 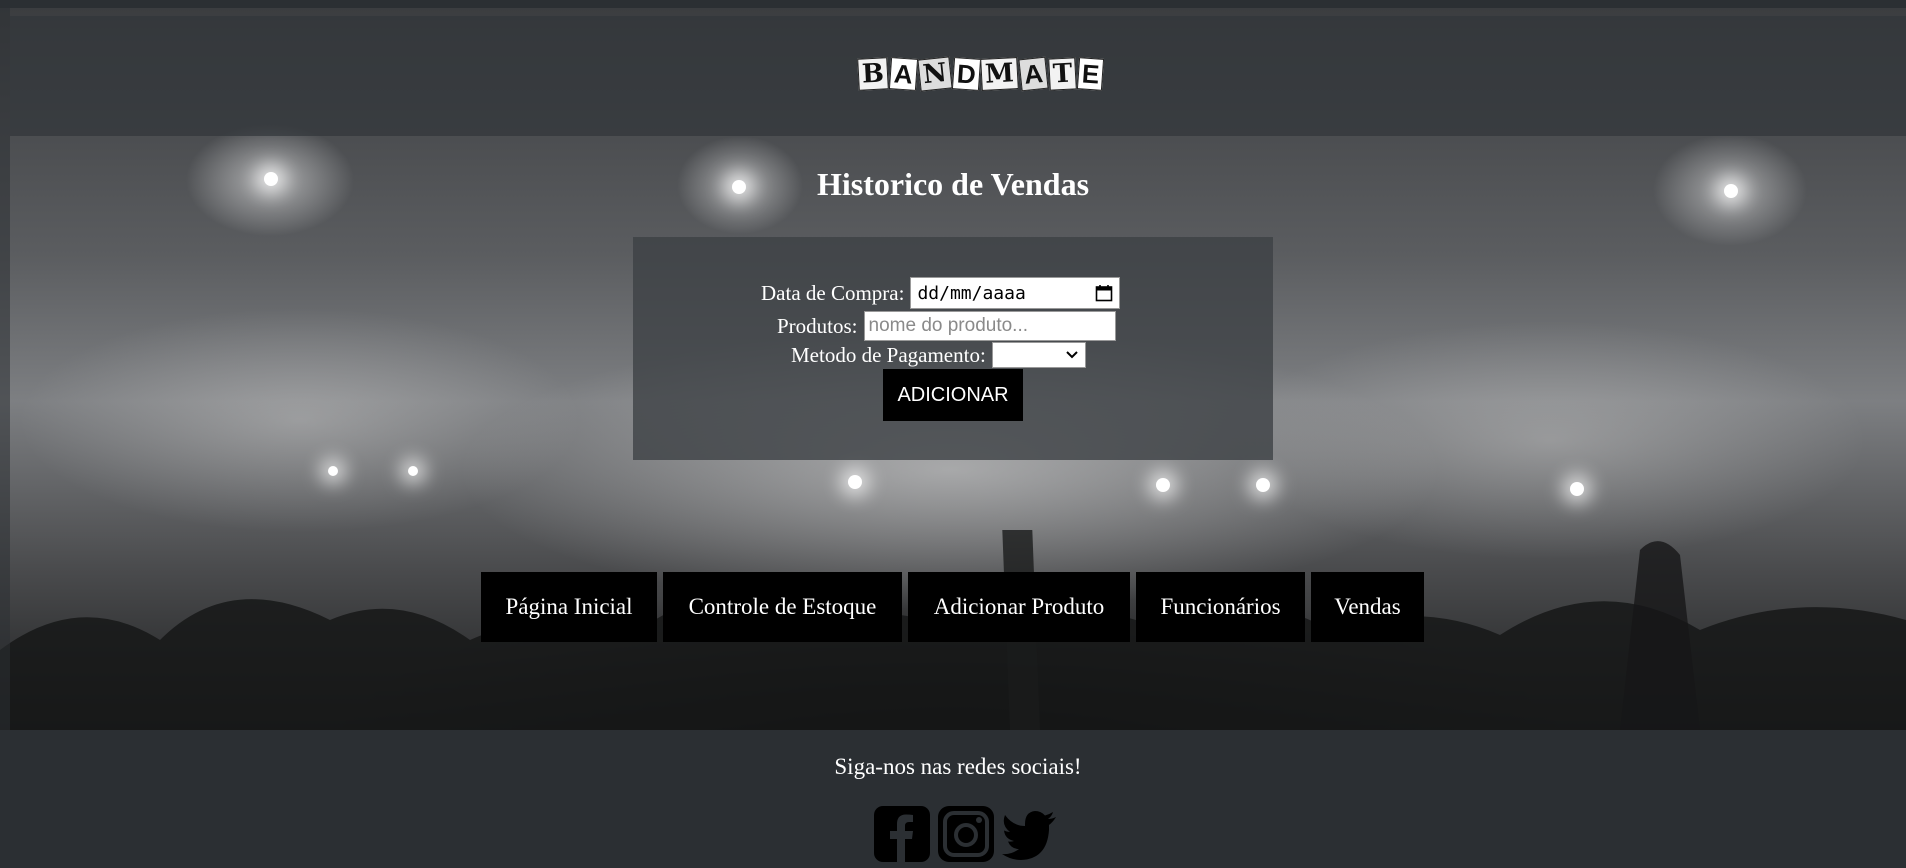 I want to click on nav-item-employees: Funcionários, so click(x=1220, y=607).